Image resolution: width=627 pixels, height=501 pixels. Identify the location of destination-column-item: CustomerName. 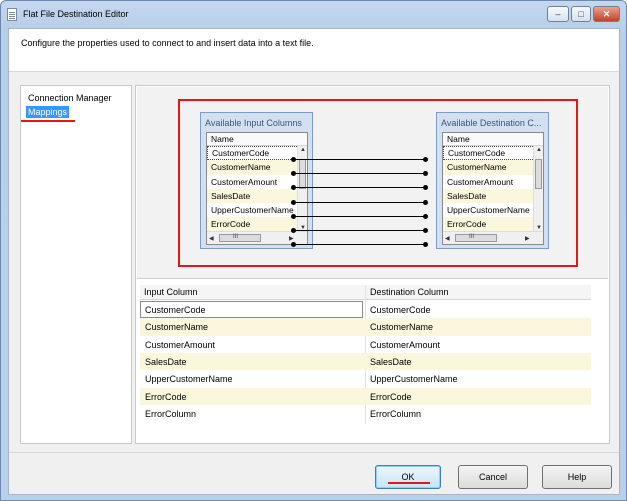
(493, 167).